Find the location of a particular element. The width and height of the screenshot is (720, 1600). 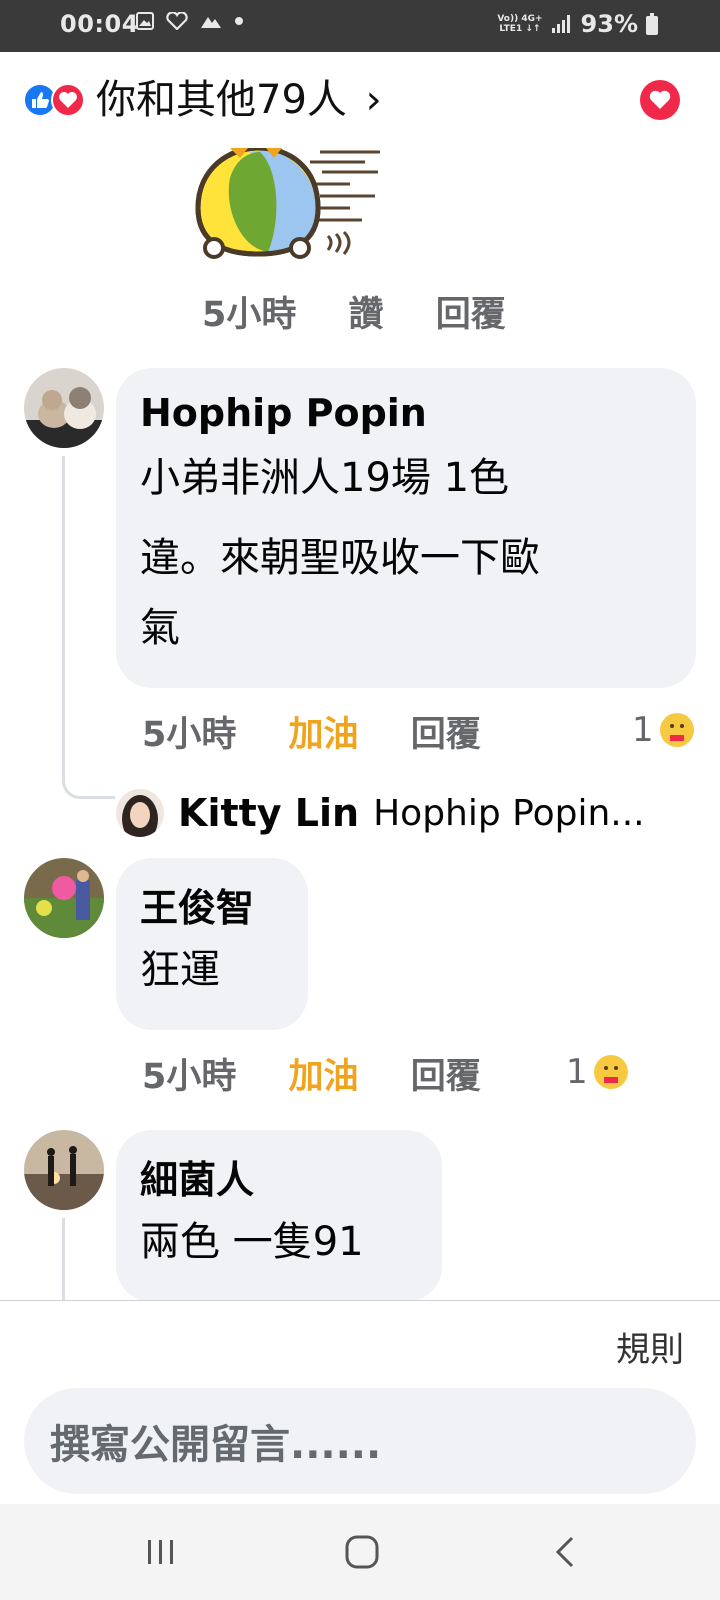

divider is located at coordinates (360, 1300).